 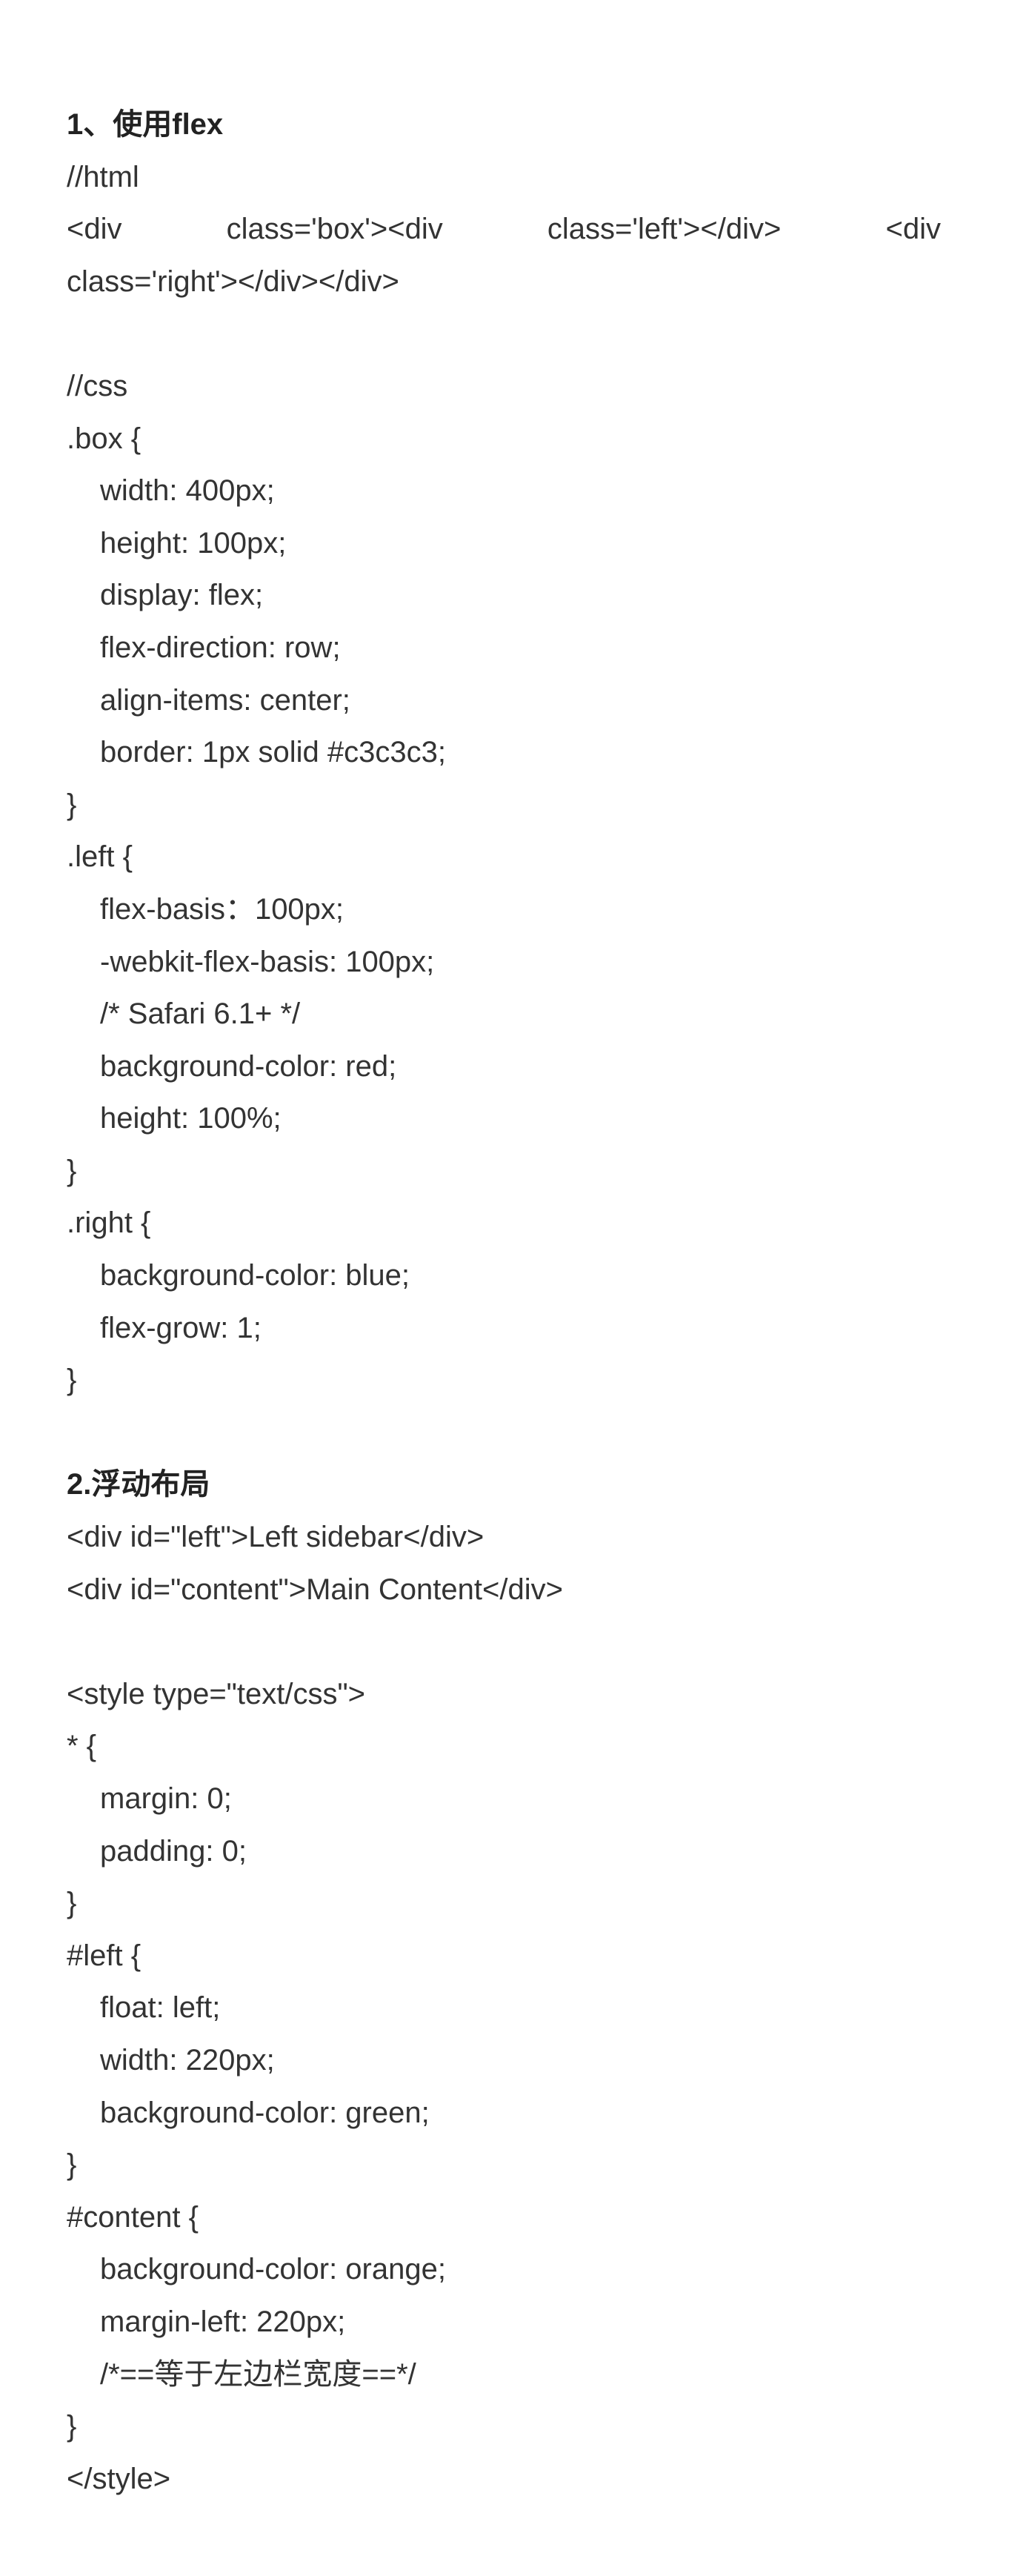 What do you see at coordinates (145, 124) in the screenshot?
I see `section-1-heading: 1、使用flex` at bounding box center [145, 124].